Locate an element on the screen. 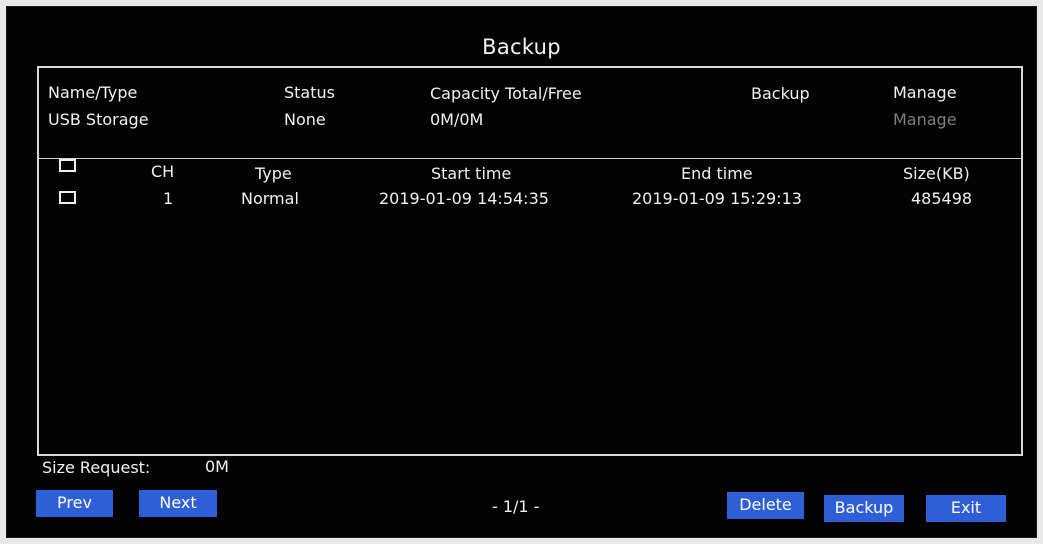  next-button: Next is located at coordinates (178, 503).